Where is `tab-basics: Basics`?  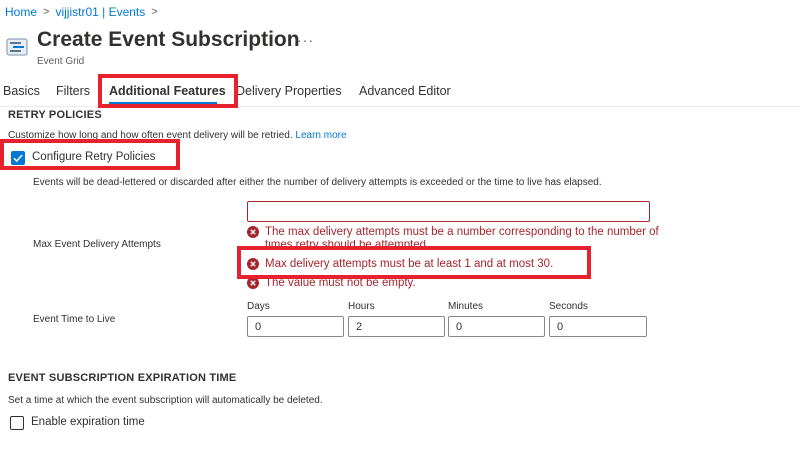 tab-basics: Basics is located at coordinates (21, 91).